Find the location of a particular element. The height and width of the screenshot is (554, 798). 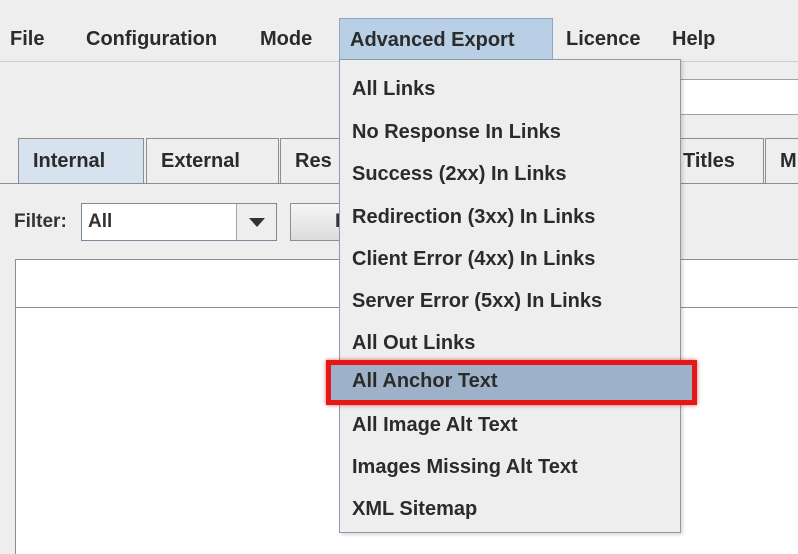

menu-item-no-response-in-links: No Response In Links is located at coordinates (510, 132).